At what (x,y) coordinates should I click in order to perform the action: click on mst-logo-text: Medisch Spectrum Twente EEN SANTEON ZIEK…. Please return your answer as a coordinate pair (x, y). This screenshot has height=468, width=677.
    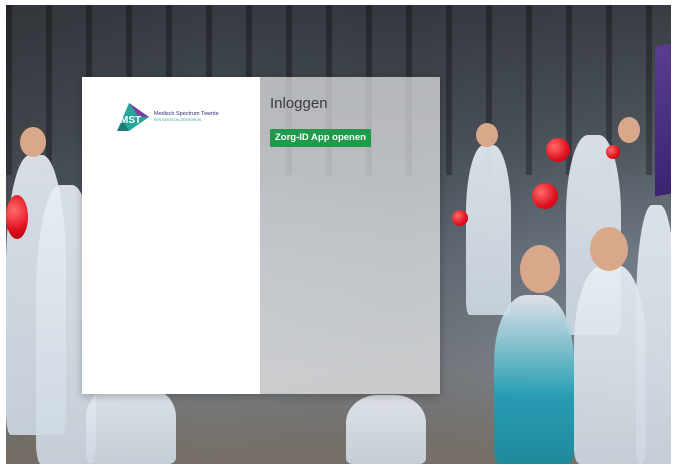
    Looking at the image, I should click on (186, 116).